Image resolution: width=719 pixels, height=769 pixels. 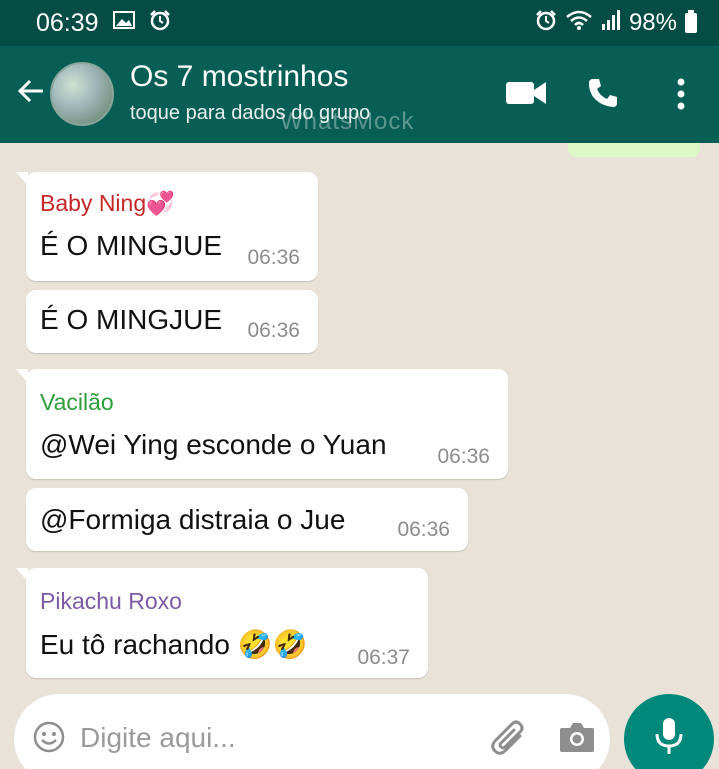 What do you see at coordinates (123, 23) in the screenshot?
I see `image-icon` at bounding box center [123, 23].